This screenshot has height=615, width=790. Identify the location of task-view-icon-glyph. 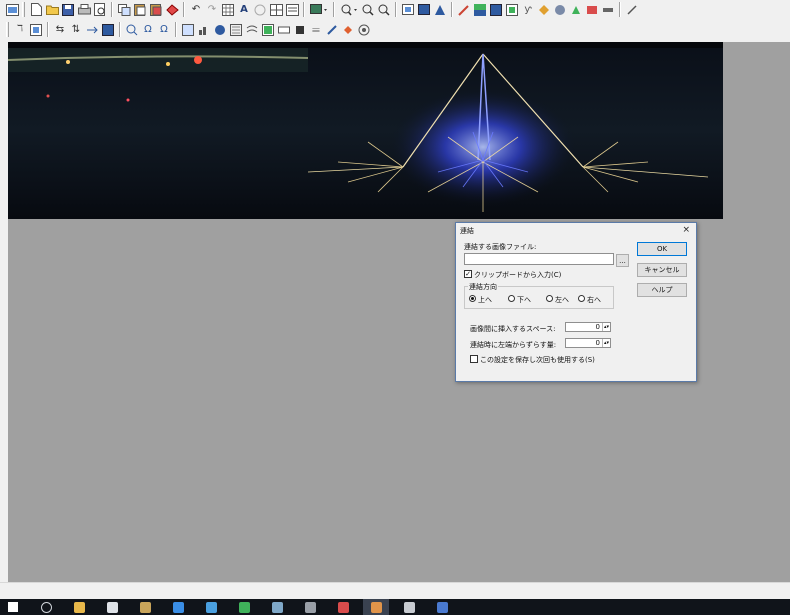
(46, 607).